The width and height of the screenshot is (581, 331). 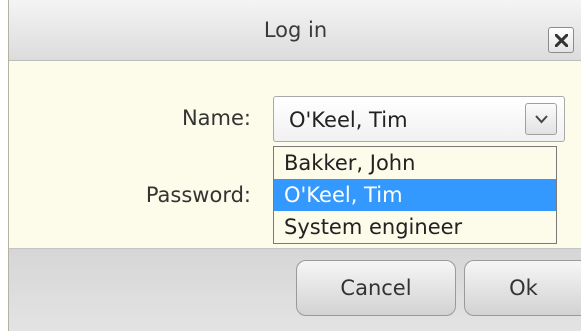 What do you see at coordinates (415, 227) in the screenshot?
I see `dropdown-option: System engineer` at bounding box center [415, 227].